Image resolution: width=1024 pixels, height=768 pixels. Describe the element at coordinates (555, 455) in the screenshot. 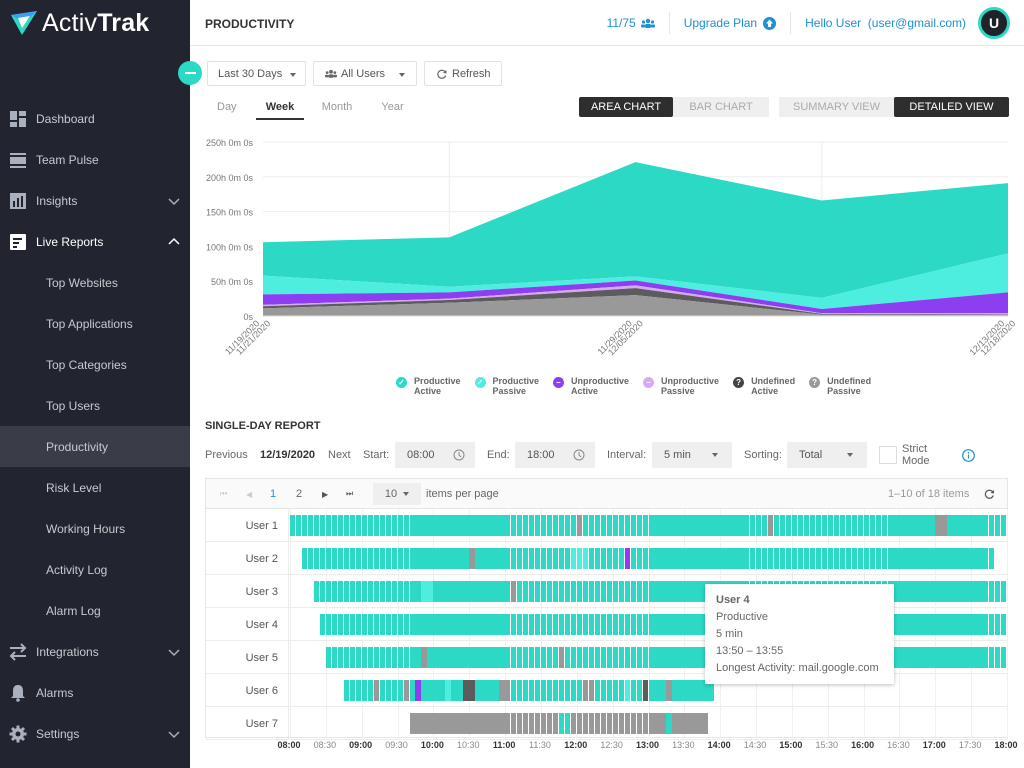

I see `end-time-input: 18:00` at that location.